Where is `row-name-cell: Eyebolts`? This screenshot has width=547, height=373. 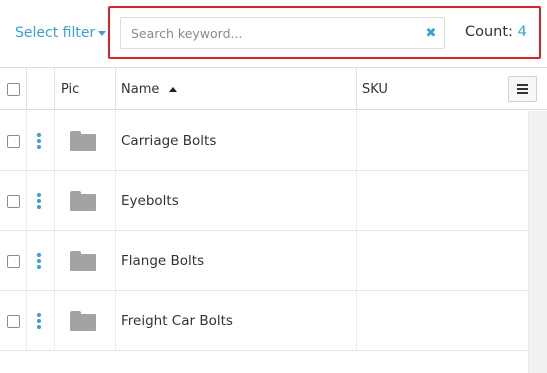 row-name-cell: Eyebolts is located at coordinates (236, 201).